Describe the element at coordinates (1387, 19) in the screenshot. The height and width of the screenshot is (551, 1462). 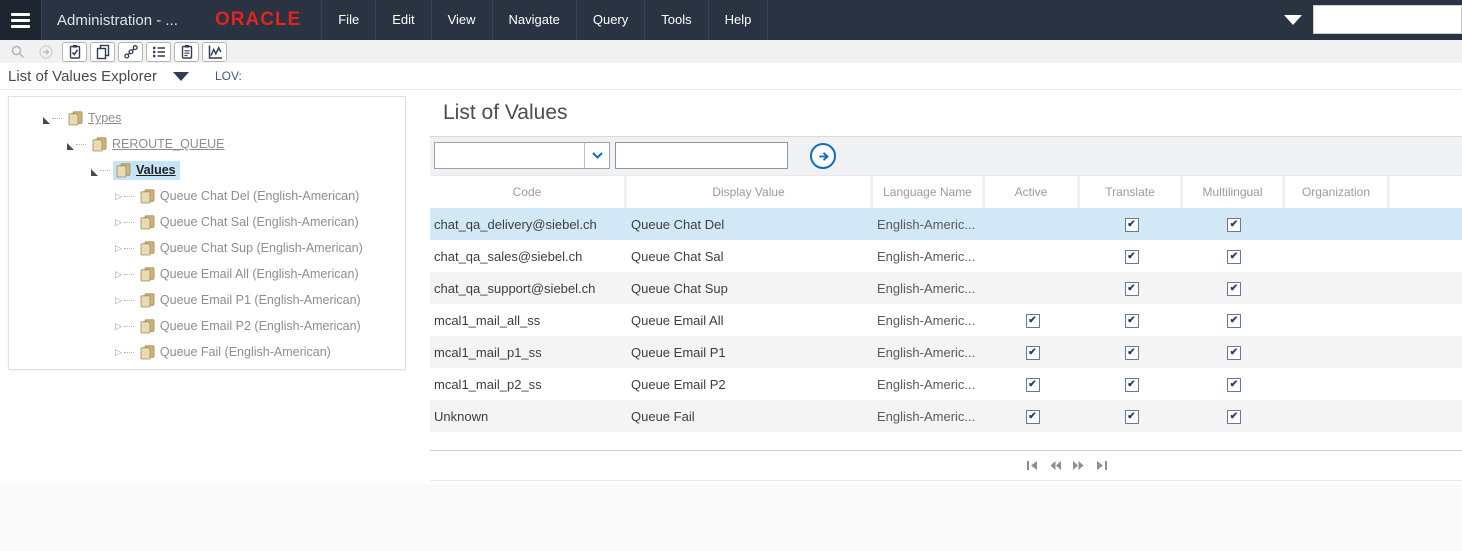
I see `topbar-search-input` at that location.